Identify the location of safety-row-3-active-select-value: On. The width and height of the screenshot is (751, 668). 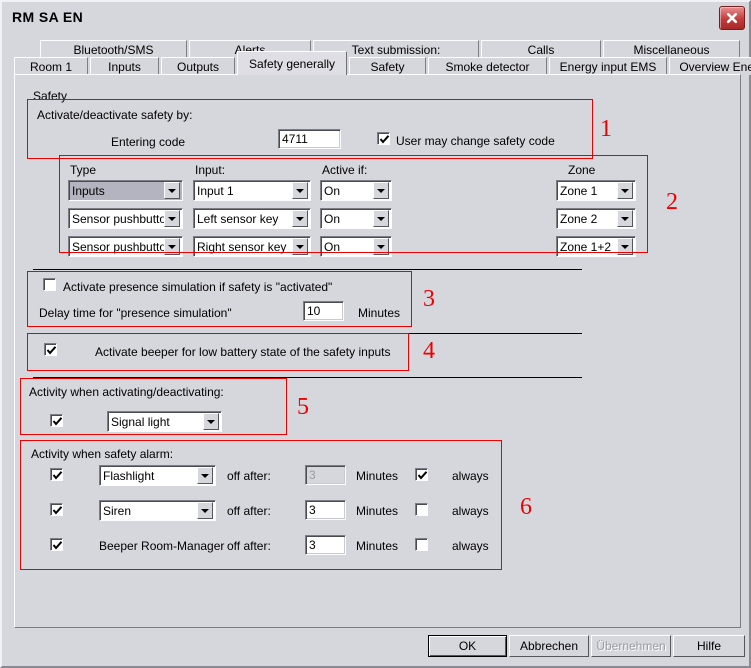
(332, 246).